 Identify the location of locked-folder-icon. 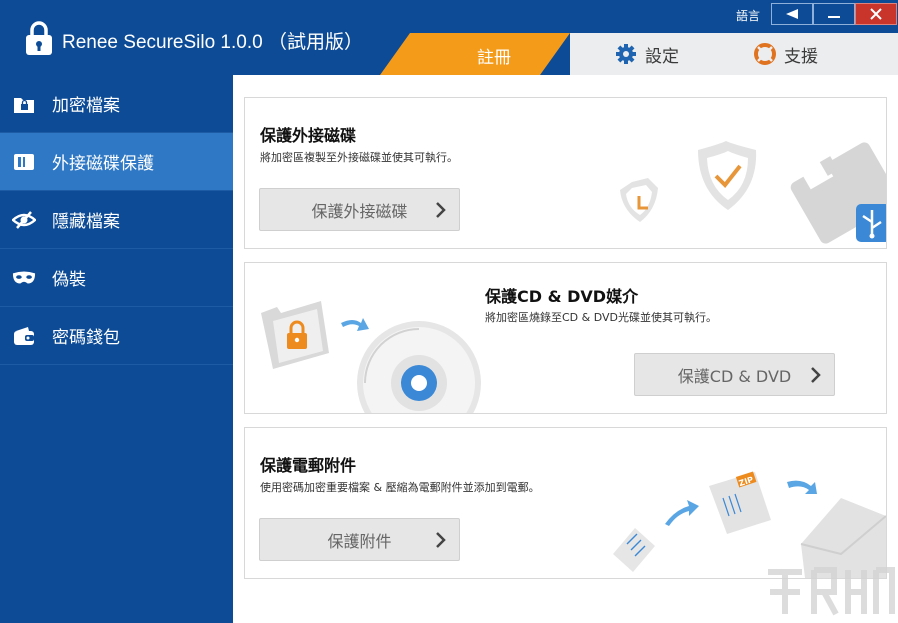
(295, 335).